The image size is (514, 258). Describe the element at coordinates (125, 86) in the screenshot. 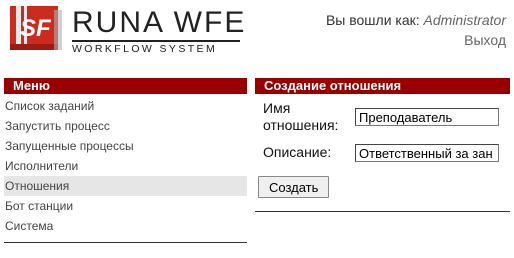

I see `menu-title: Меню` at that location.